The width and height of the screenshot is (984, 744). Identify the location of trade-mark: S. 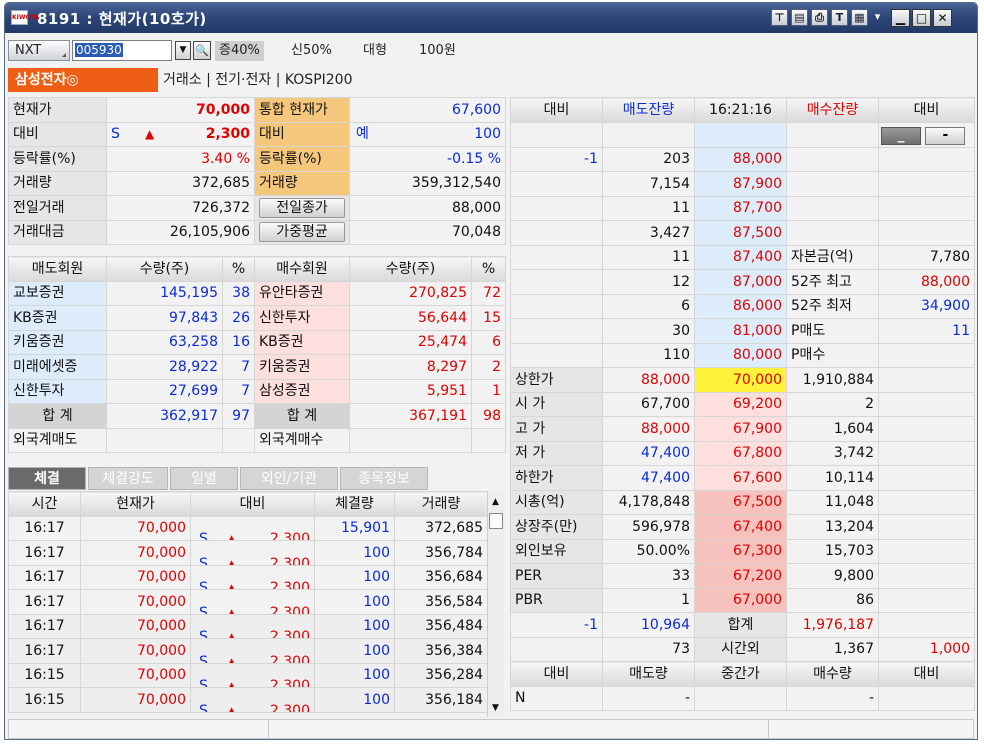
(203, 634).